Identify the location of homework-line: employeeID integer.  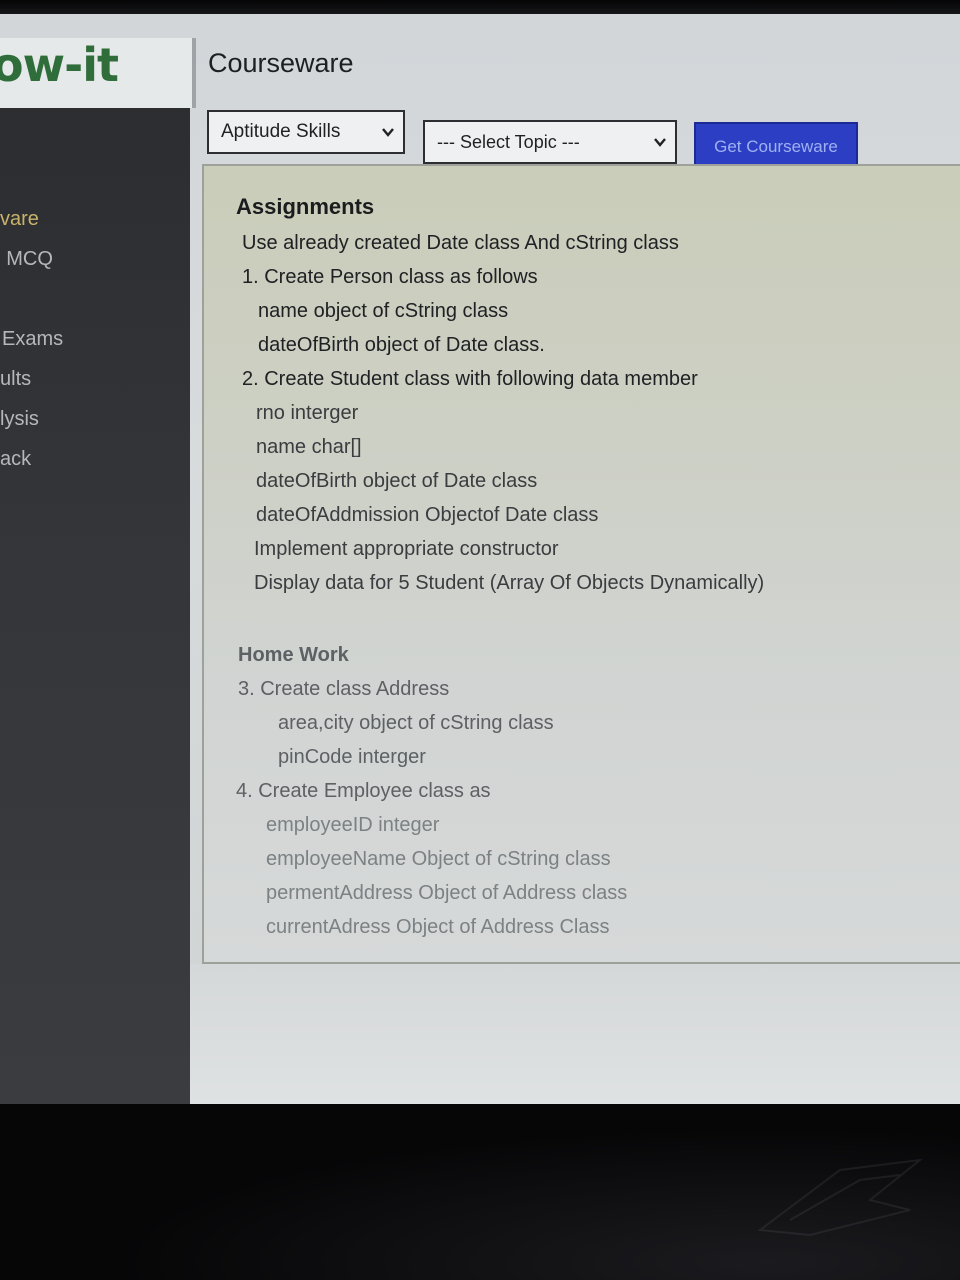
(353, 825).